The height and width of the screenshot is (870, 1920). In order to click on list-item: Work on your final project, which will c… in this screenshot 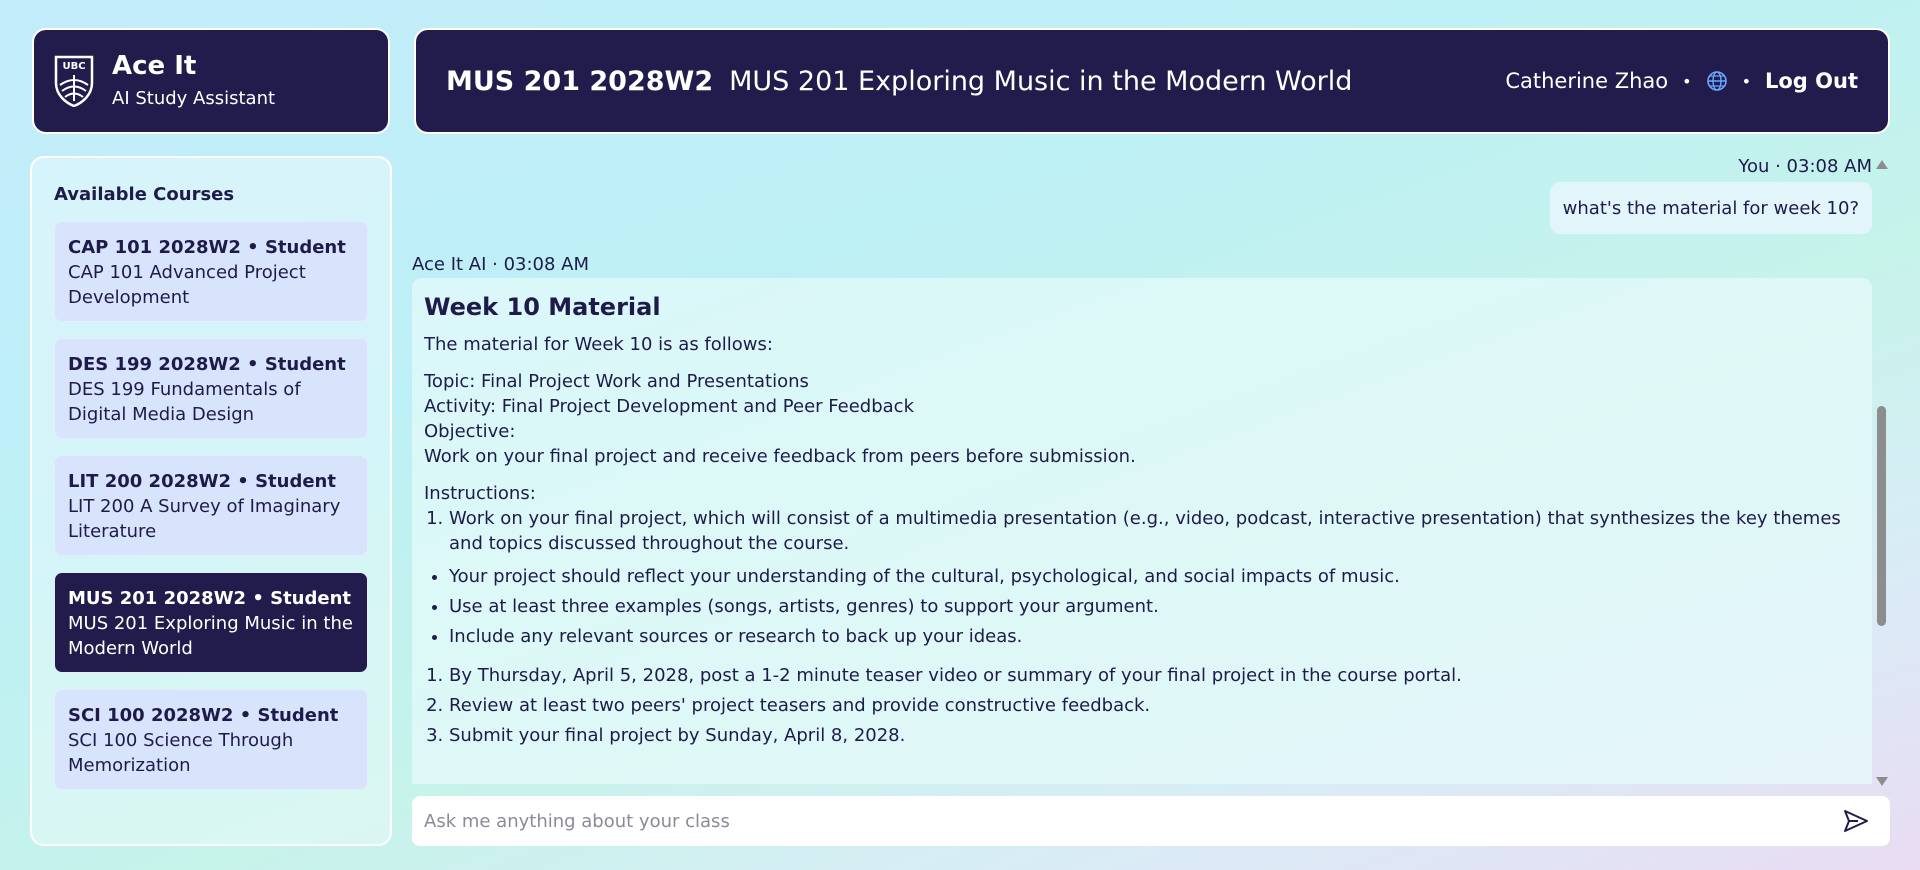, I will do `click(1154, 531)`.